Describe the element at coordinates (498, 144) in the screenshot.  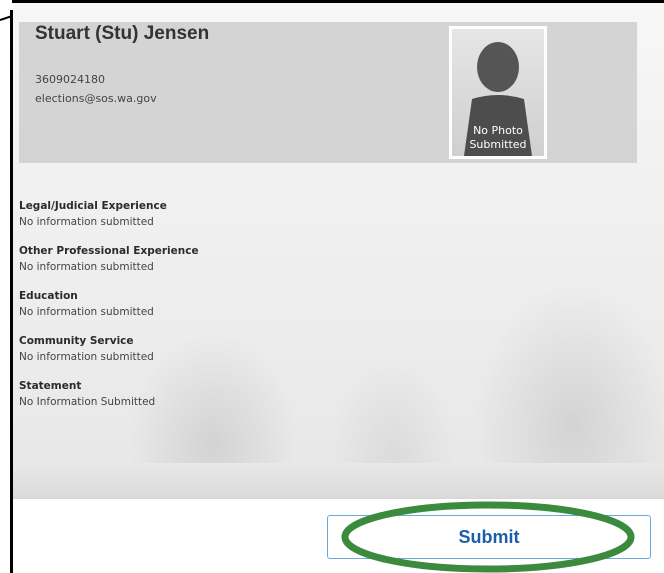
I see `photo-caption-line2: Submitted` at that location.